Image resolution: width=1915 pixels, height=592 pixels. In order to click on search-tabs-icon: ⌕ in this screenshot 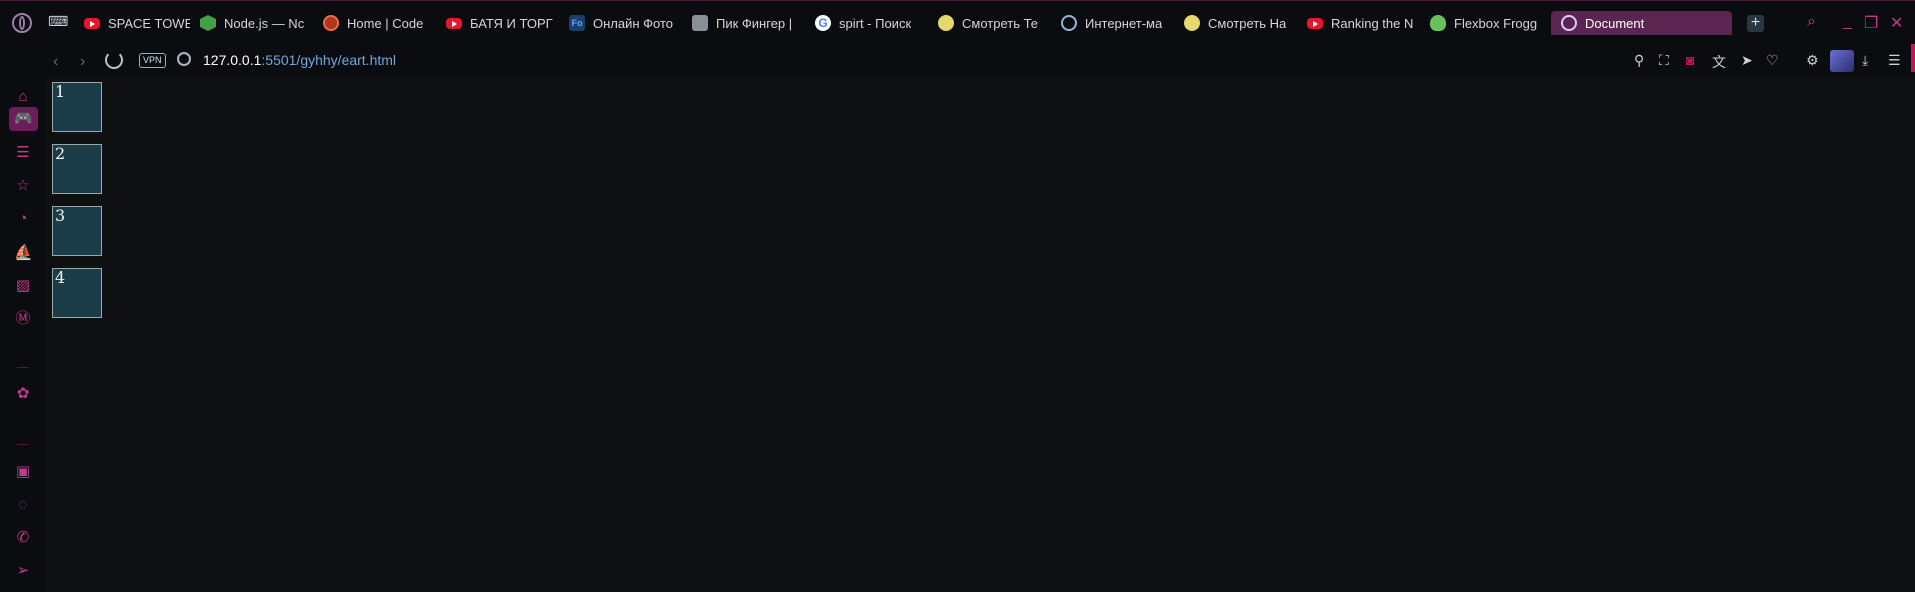, I will do `click(1811, 22)`.